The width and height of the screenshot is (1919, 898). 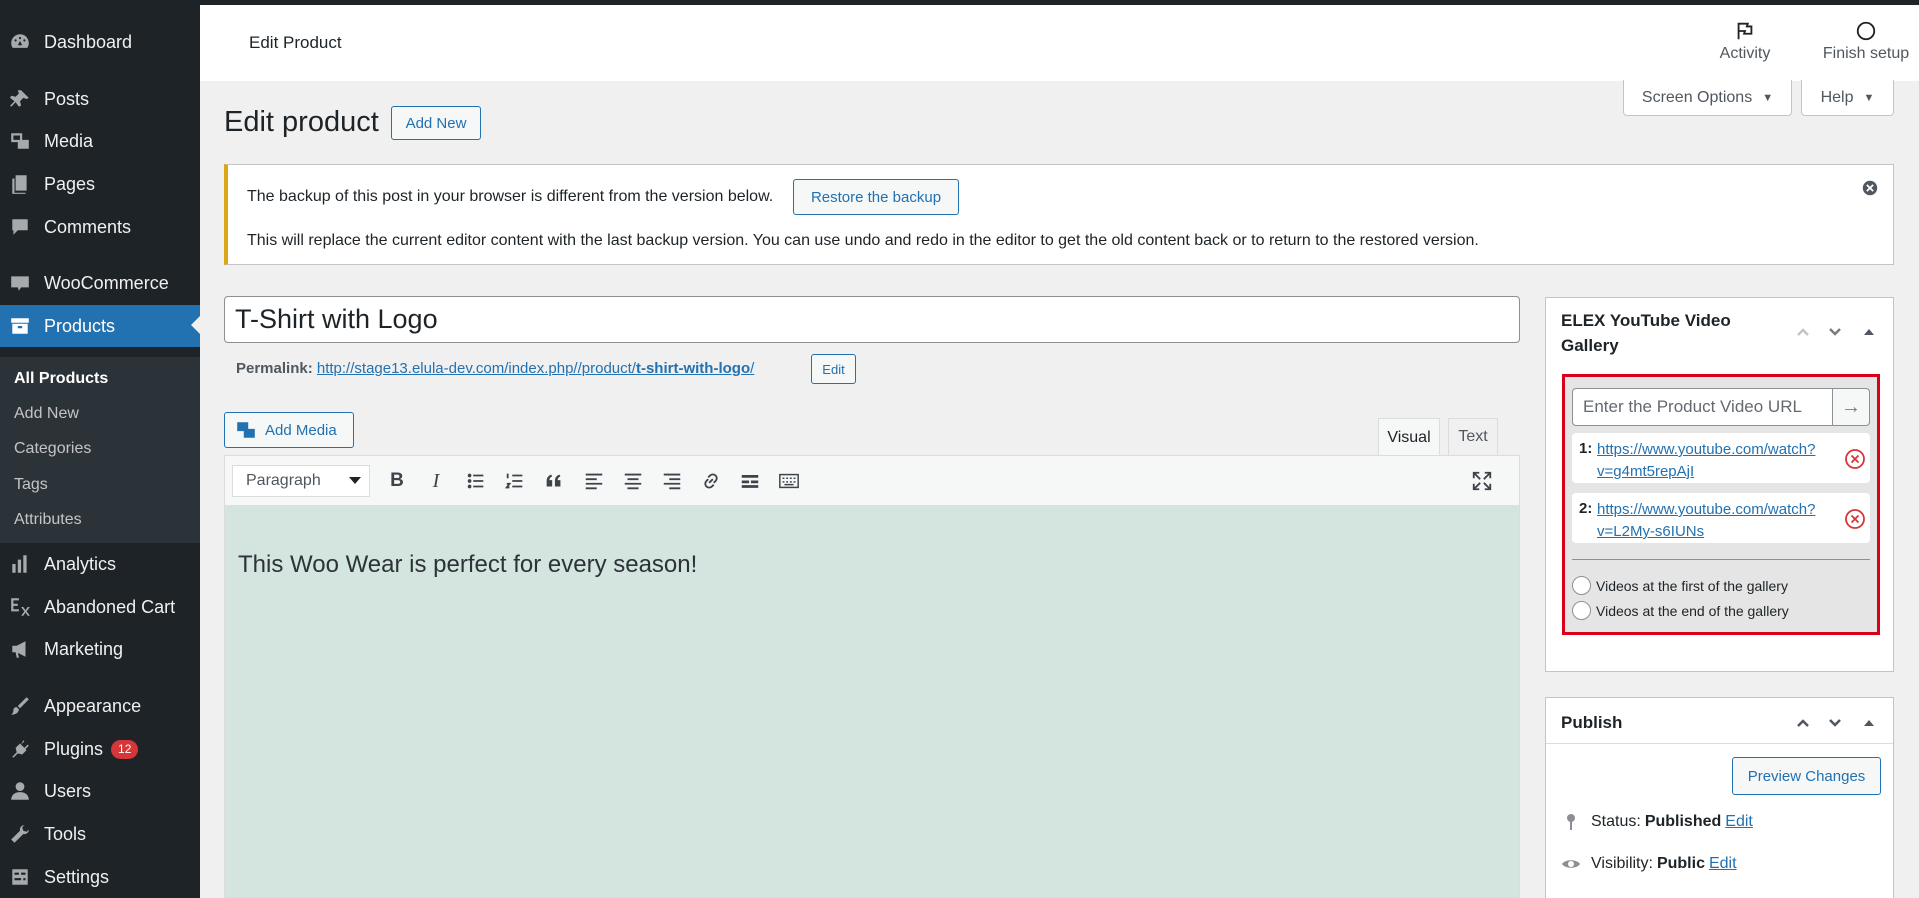 What do you see at coordinates (20, 649) in the screenshot?
I see `megaphone-icon` at bounding box center [20, 649].